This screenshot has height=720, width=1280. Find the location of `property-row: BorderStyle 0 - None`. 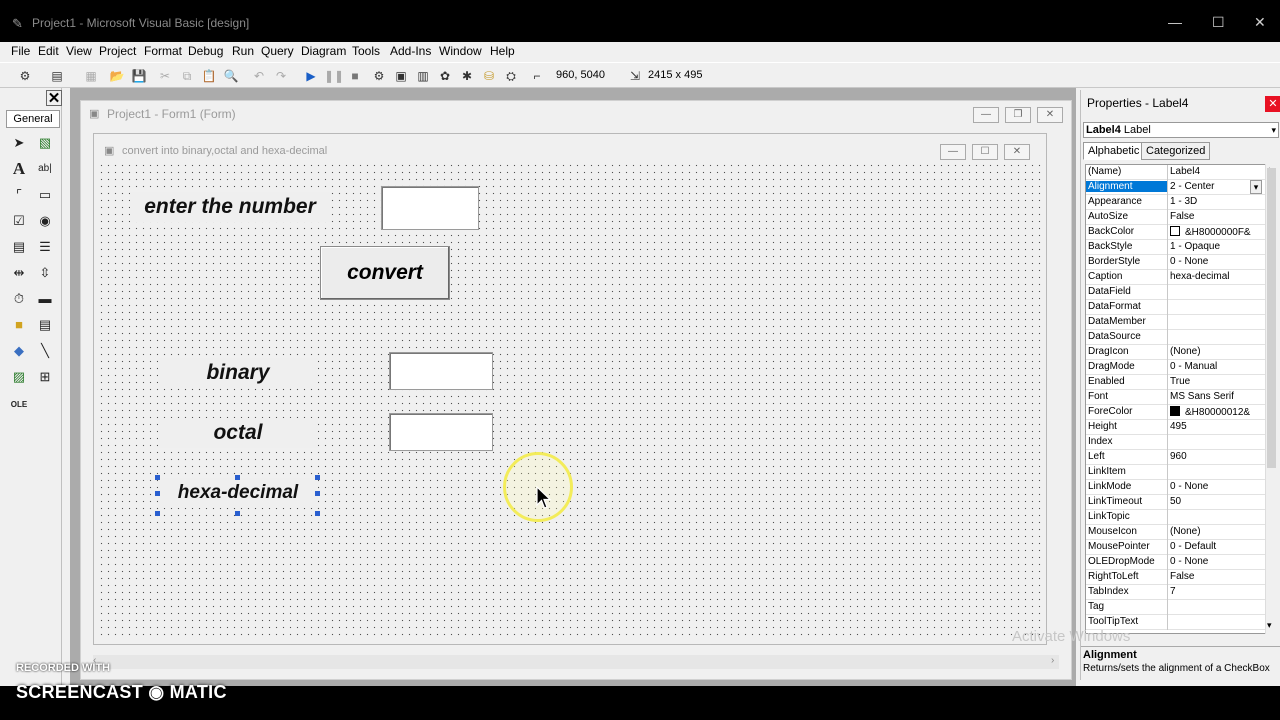

property-row: BorderStyle 0 - None is located at coordinates (1179, 262).